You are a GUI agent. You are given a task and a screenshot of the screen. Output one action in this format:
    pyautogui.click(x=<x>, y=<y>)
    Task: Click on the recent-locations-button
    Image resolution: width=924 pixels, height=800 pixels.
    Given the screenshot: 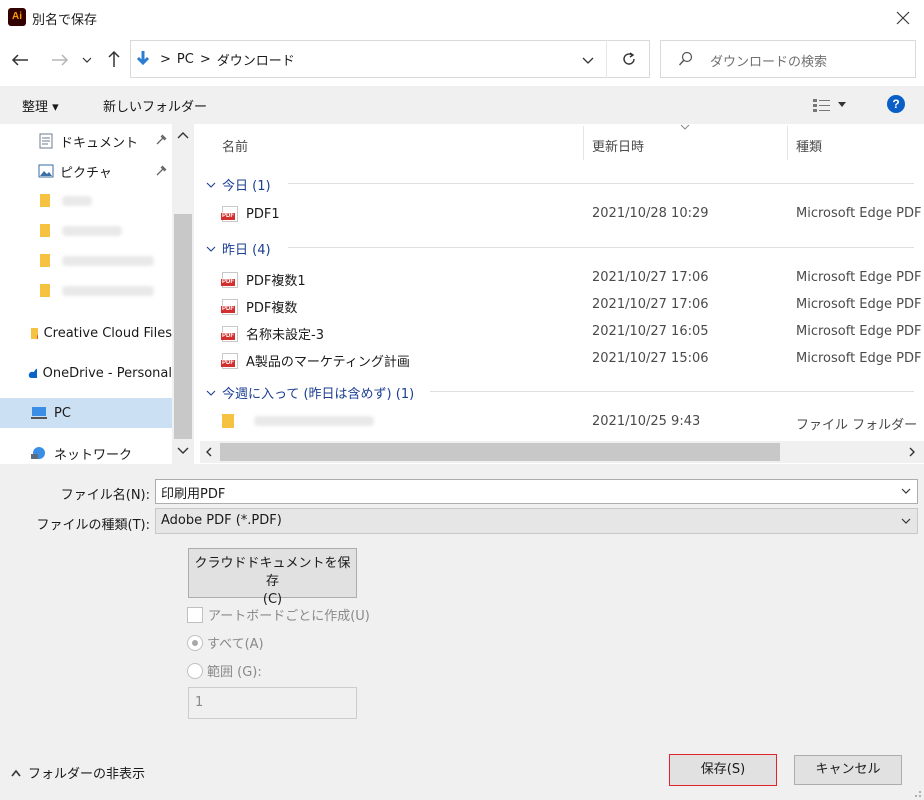 What is the action you would take?
    pyautogui.click(x=87, y=60)
    